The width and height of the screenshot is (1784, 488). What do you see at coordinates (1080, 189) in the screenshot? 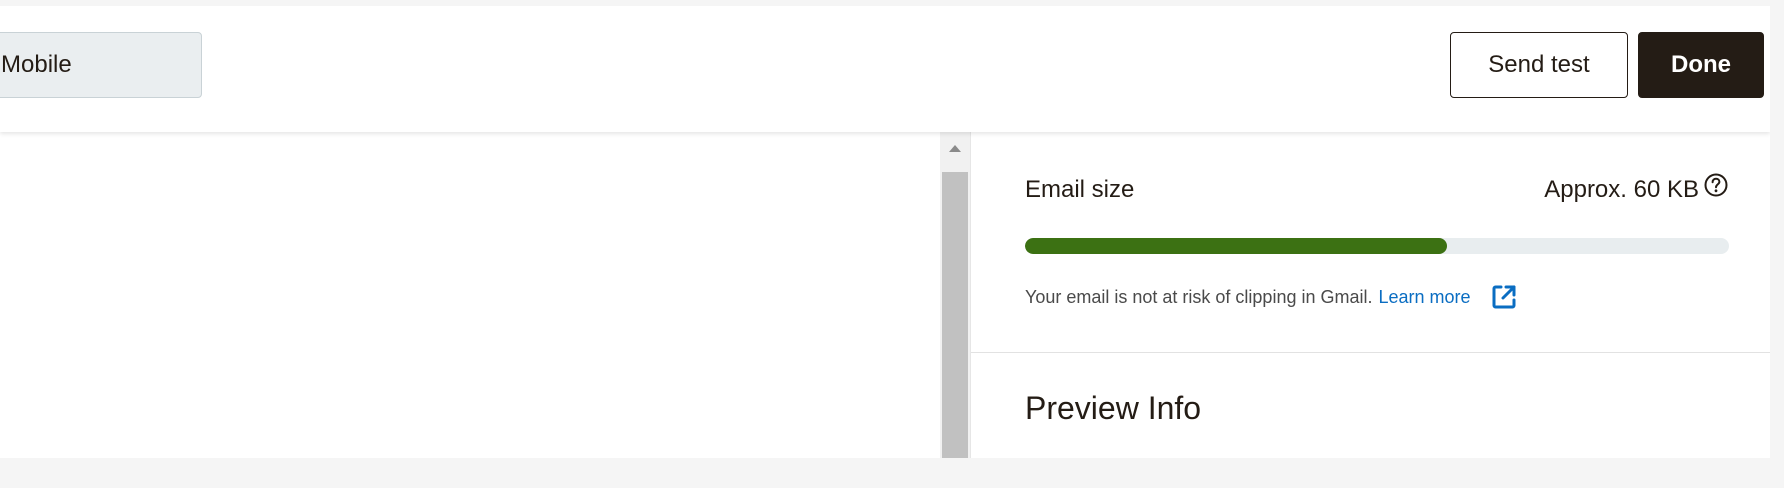
I see `email-size-label: Email size` at bounding box center [1080, 189].